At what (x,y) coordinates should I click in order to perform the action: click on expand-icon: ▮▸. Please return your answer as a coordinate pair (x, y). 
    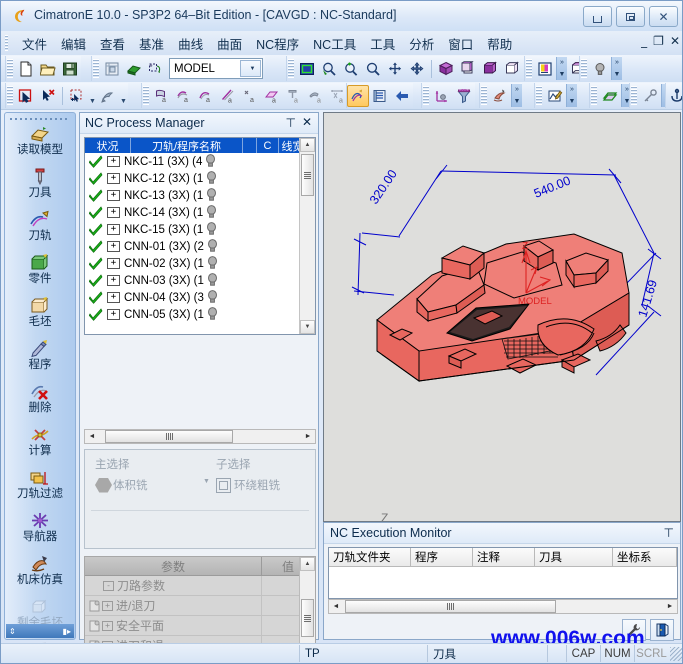
    Looking at the image, I should click on (67, 631).